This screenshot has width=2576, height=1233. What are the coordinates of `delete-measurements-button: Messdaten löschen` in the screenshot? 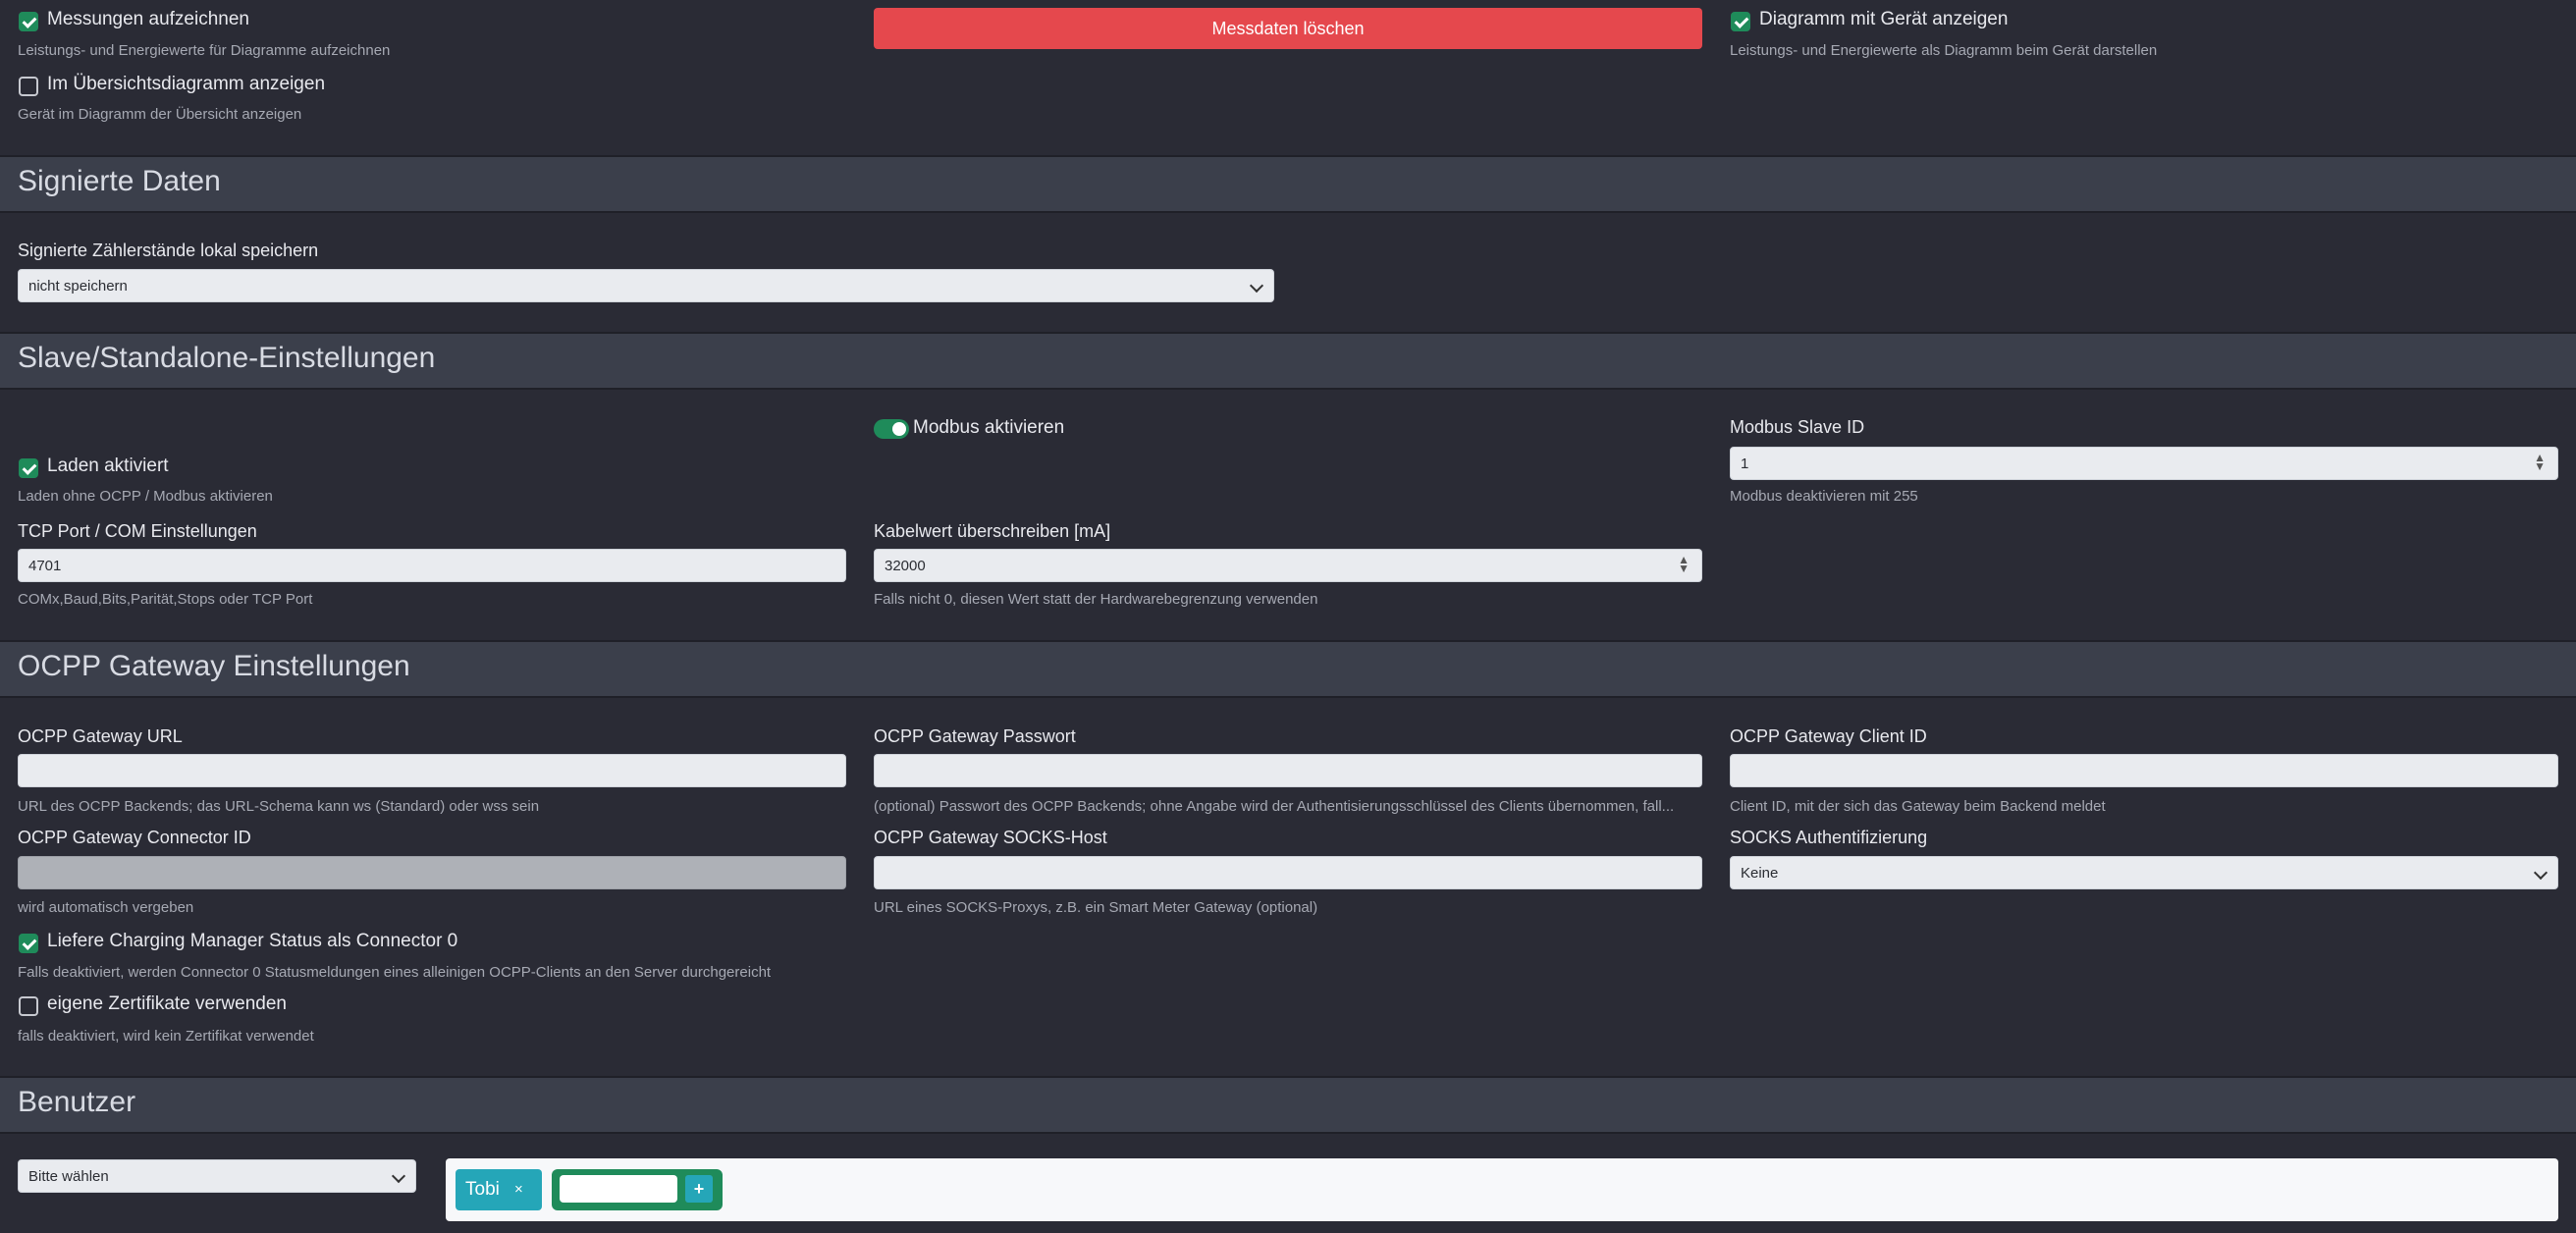 It's located at (1288, 28).